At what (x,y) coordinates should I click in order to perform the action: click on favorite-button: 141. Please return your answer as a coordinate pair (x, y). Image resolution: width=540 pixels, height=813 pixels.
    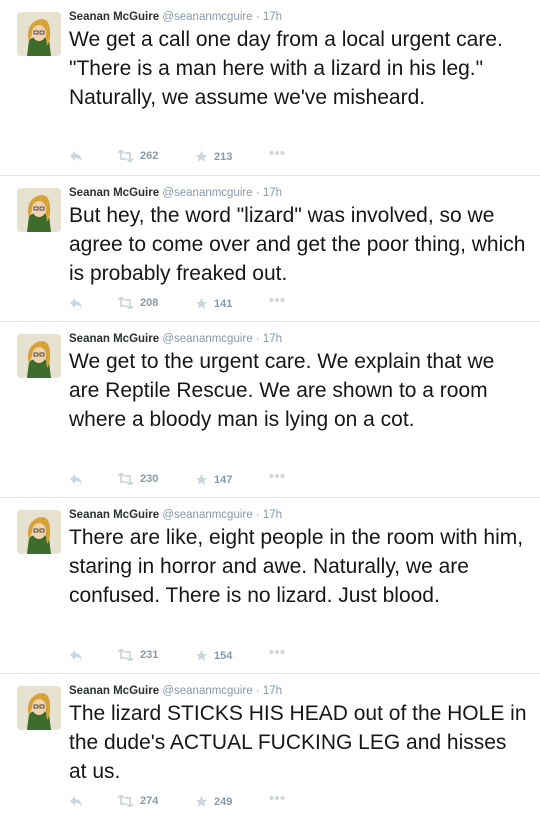
    Looking at the image, I should click on (213, 303).